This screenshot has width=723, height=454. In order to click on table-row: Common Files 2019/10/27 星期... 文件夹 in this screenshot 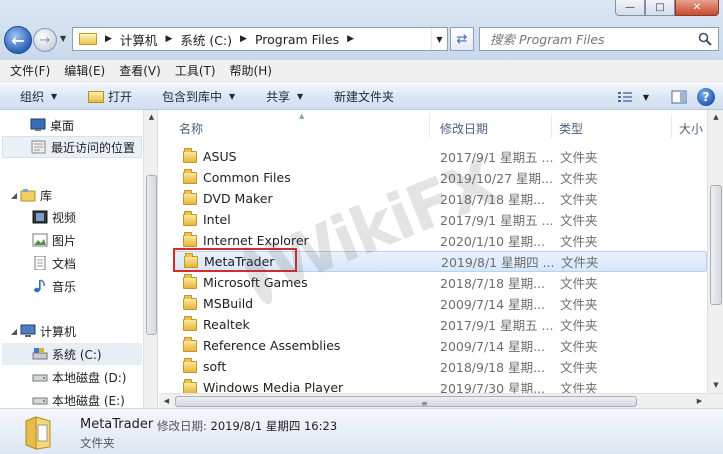, I will do `click(440, 177)`.